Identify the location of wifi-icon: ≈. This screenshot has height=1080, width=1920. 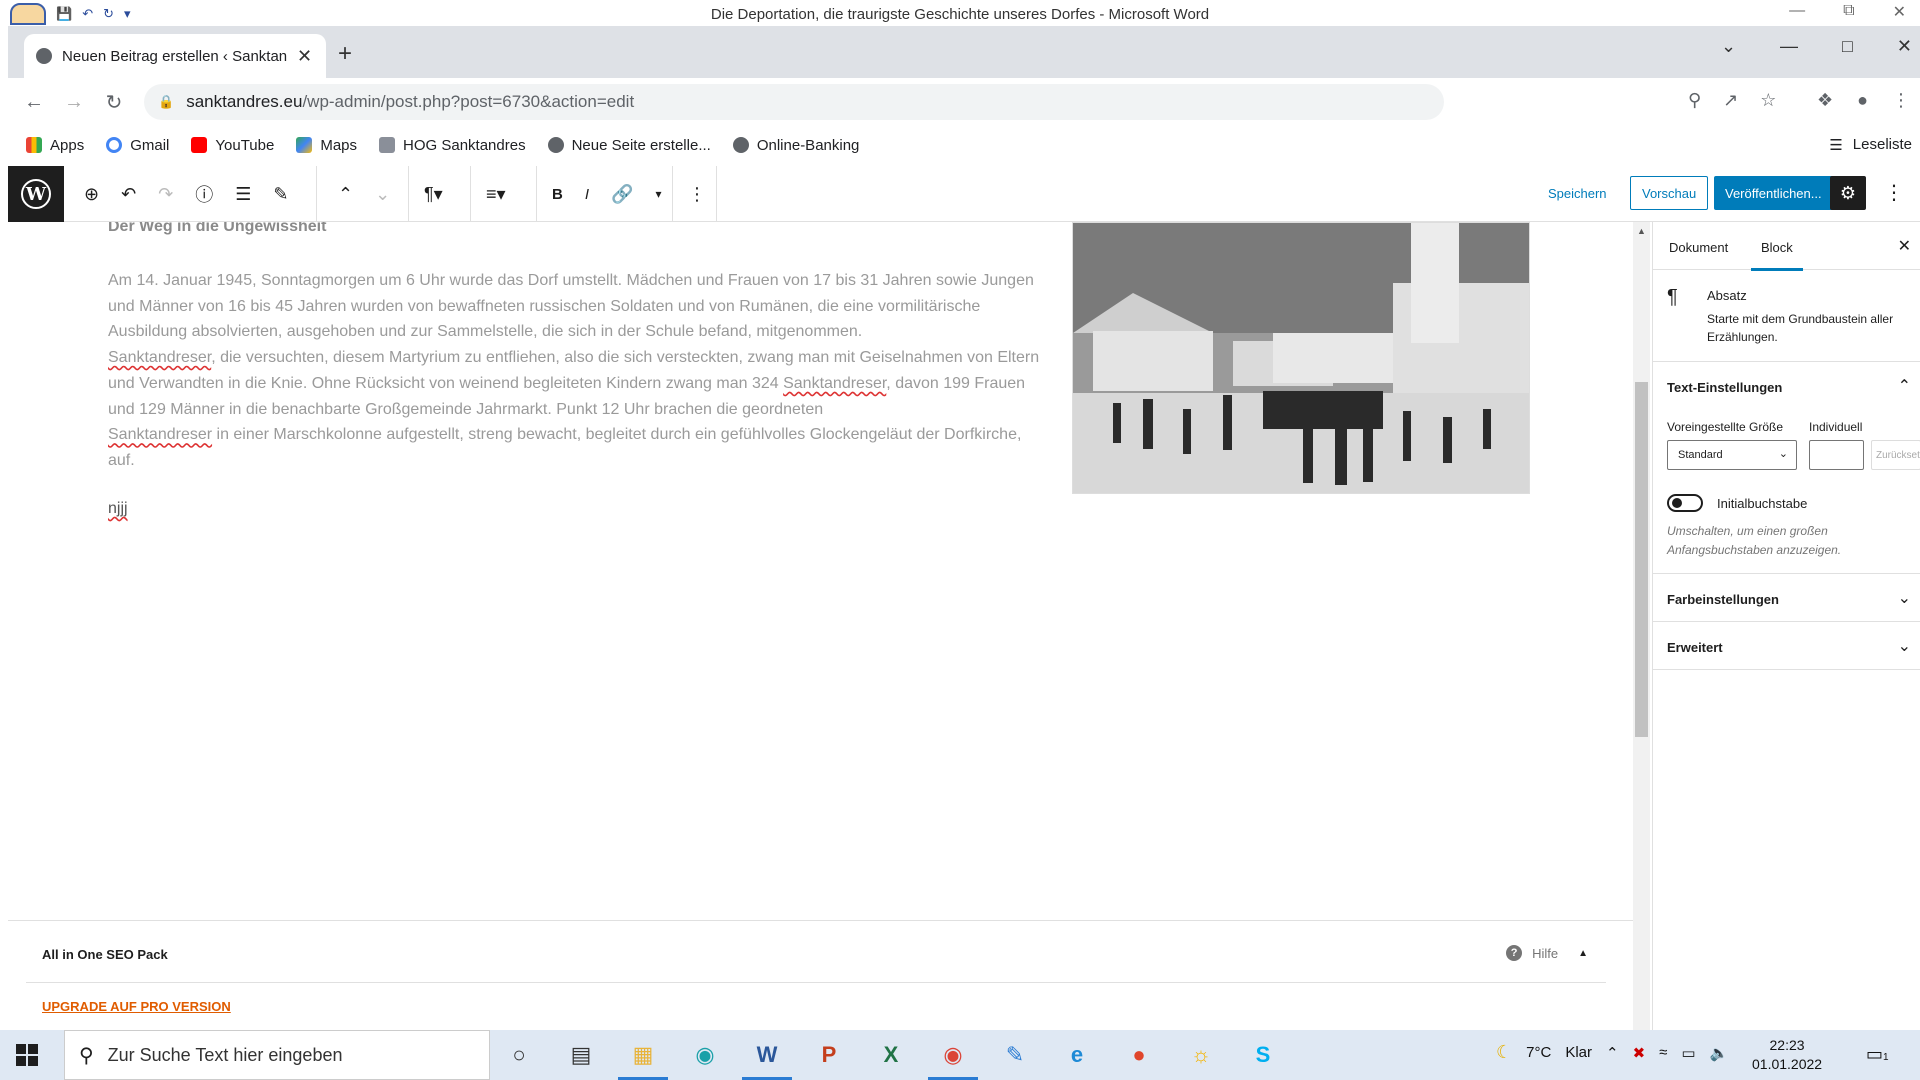
(1663, 1052).